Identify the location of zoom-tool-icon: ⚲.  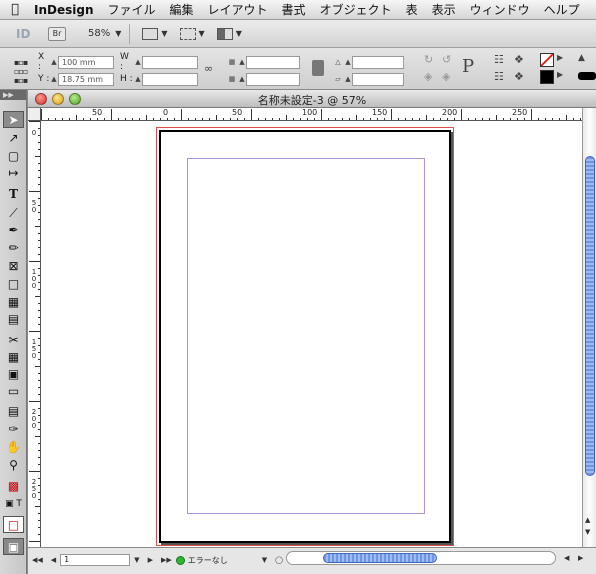
(13, 465).